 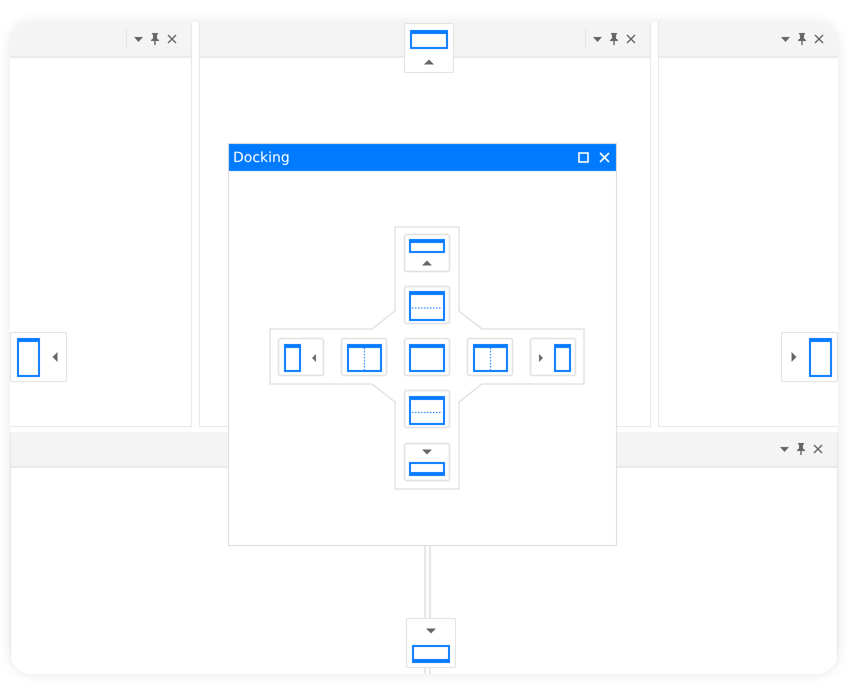 I want to click on maximize-icon, so click(x=583, y=157).